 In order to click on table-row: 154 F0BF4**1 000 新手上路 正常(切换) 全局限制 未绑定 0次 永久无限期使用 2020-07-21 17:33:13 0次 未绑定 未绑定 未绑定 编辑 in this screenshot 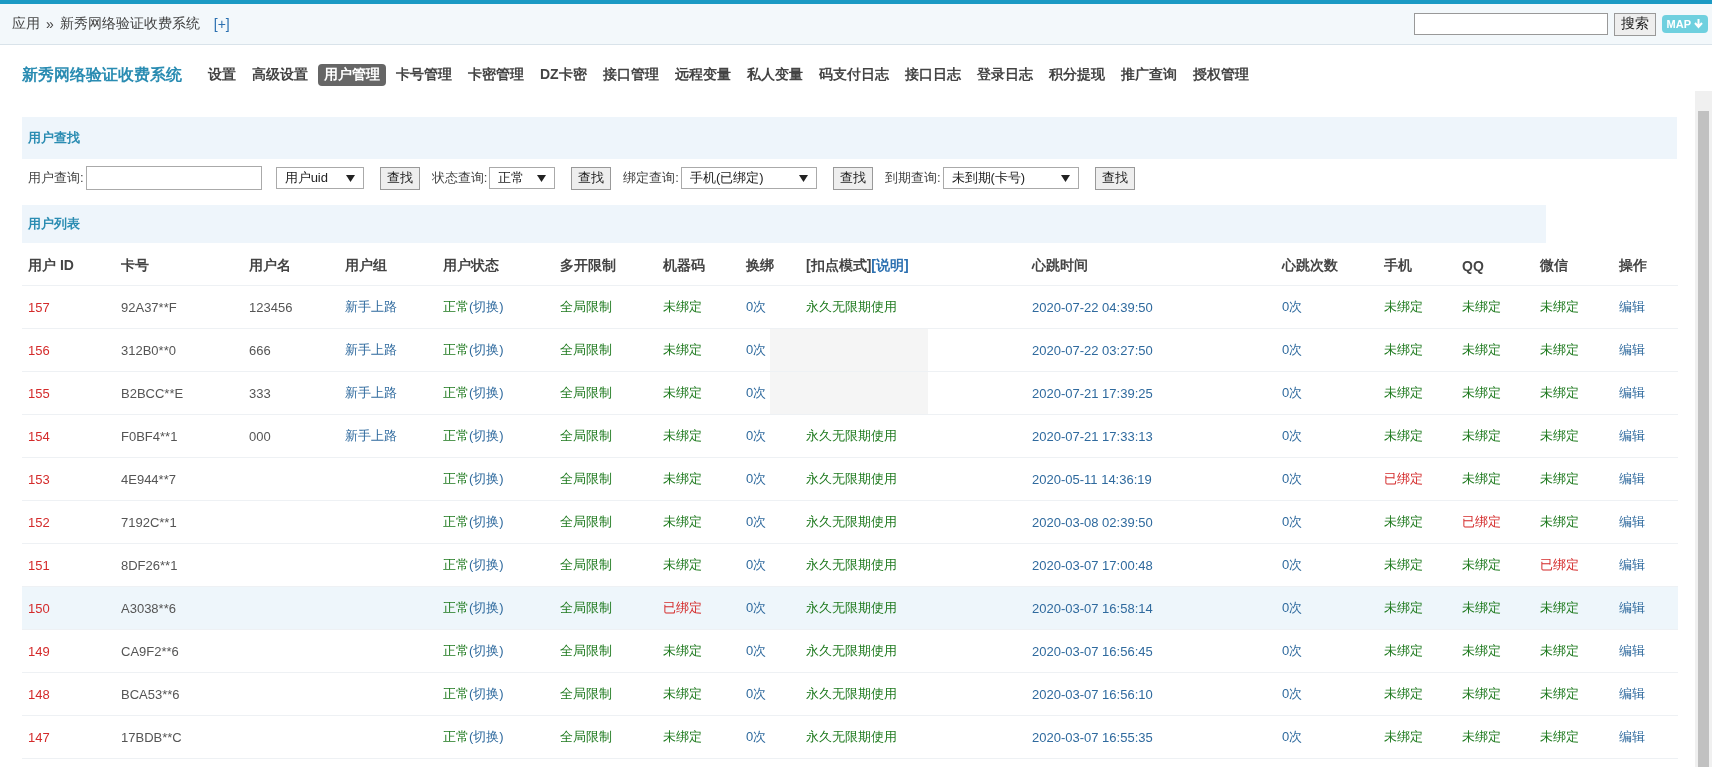, I will do `click(850, 436)`.